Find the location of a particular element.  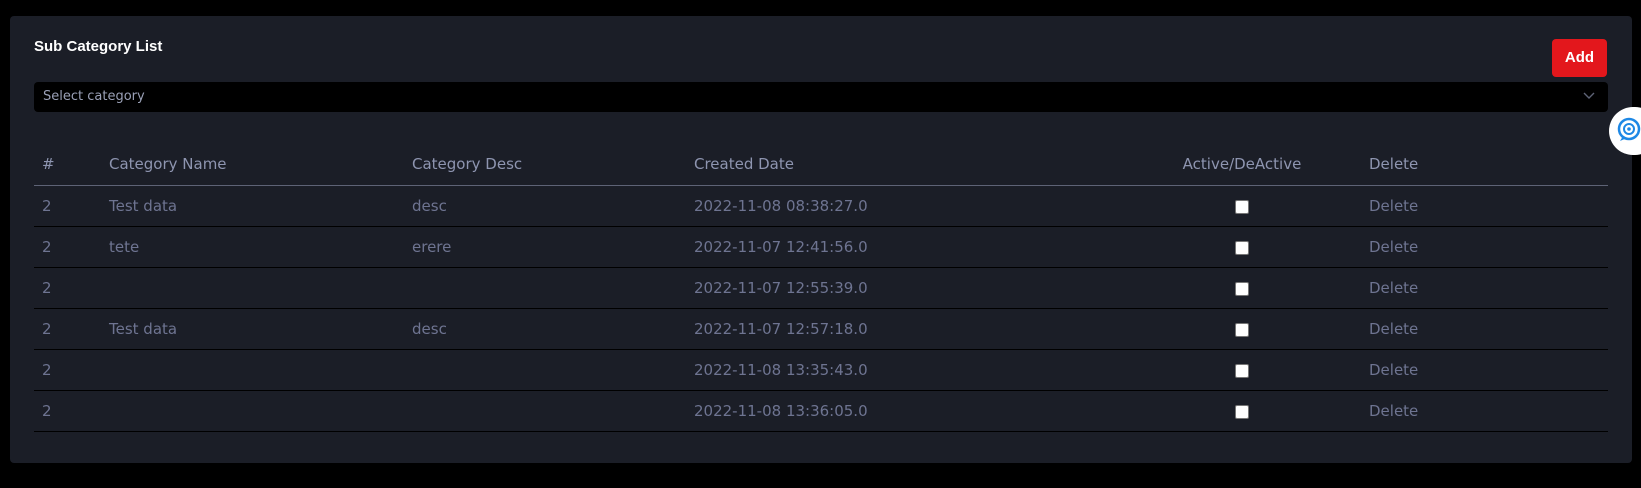

column-header-created-date: Created Date is located at coordinates (904, 164).